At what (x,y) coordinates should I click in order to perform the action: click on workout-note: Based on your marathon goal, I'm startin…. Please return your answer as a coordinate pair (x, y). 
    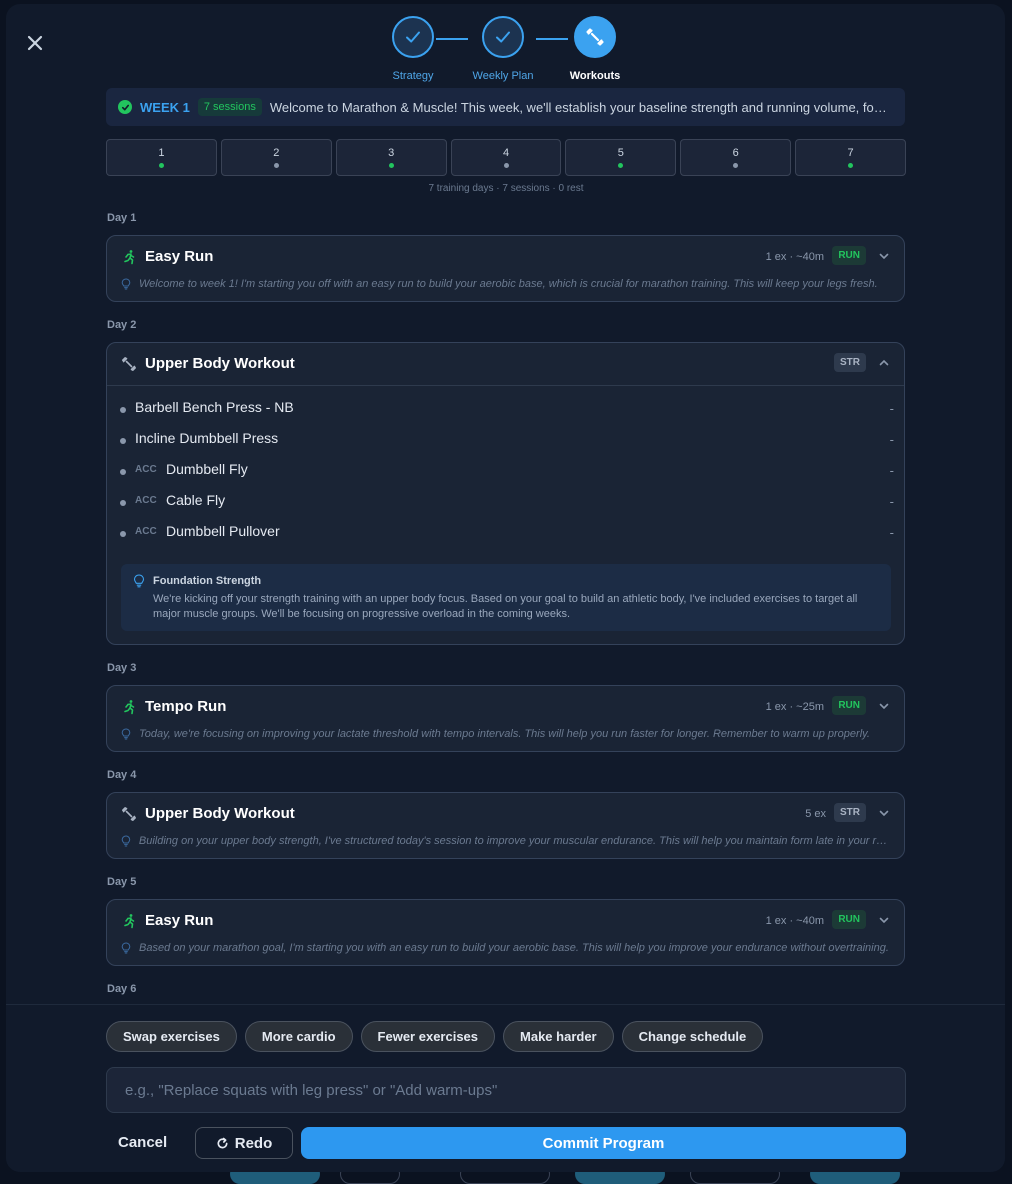
    Looking at the image, I should click on (505, 948).